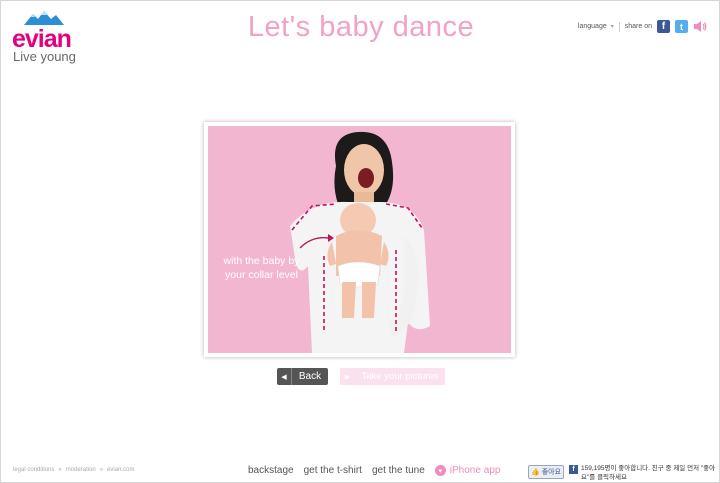  What do you see at coordinates (475, 470) in the screenshot?
I see `iphone-app-label: iPhone app` at bounding box center [475, 470].